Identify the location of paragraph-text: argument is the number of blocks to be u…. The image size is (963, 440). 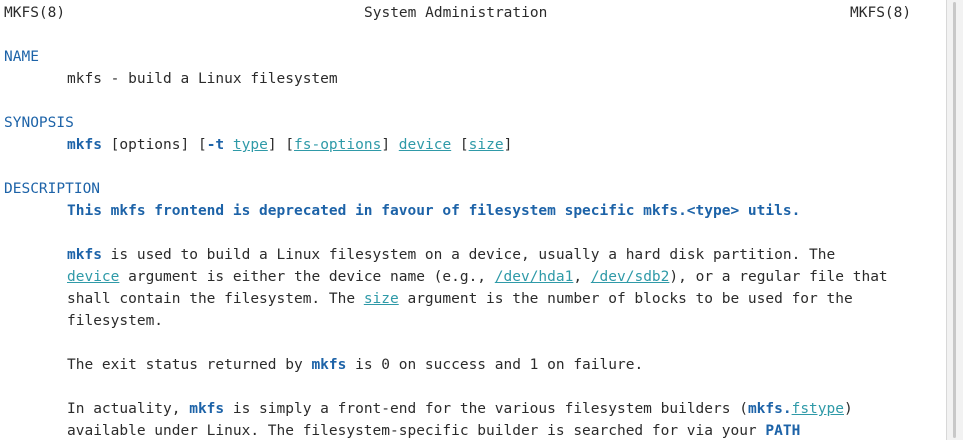
(625, 299).